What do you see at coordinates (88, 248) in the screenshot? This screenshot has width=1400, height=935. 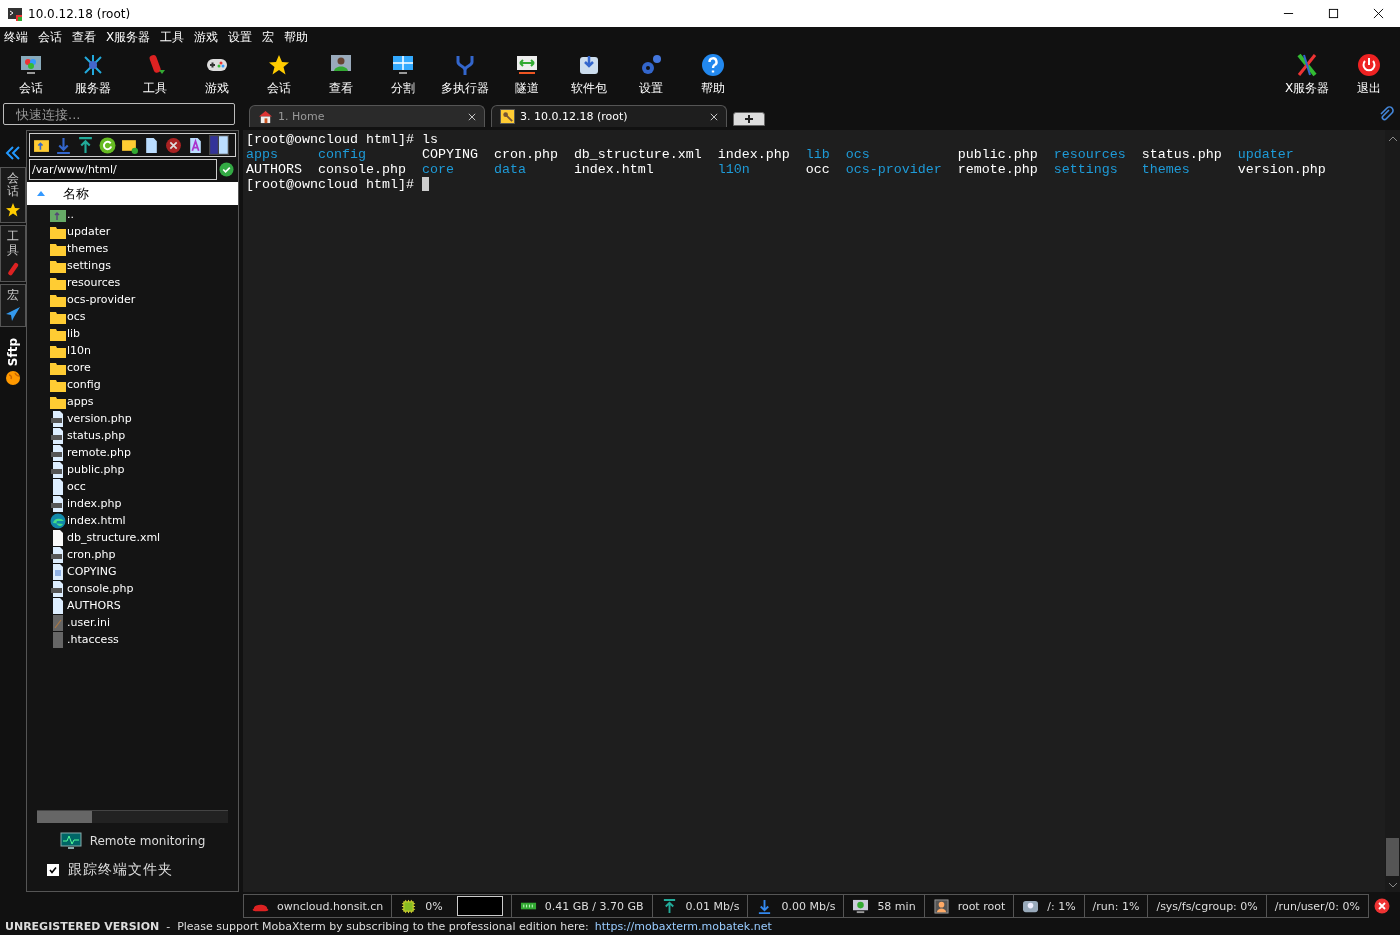 I see `file-name: themes` at bounding box center [88, 248].